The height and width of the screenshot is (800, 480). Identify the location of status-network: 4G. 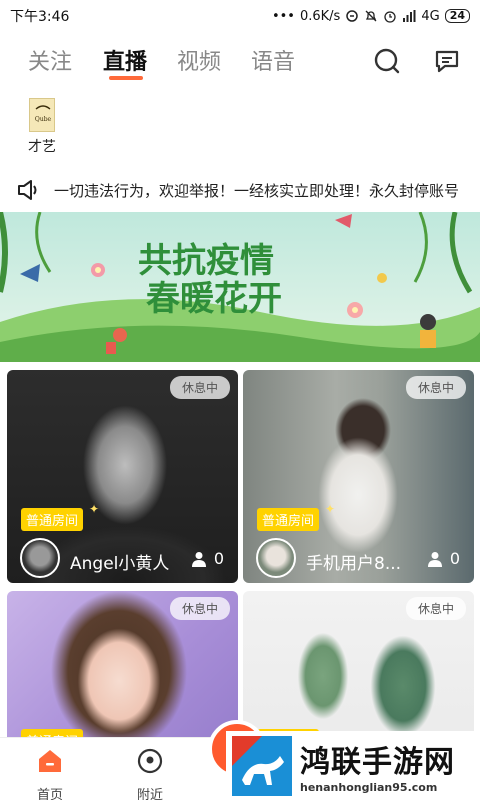
(430, 16).